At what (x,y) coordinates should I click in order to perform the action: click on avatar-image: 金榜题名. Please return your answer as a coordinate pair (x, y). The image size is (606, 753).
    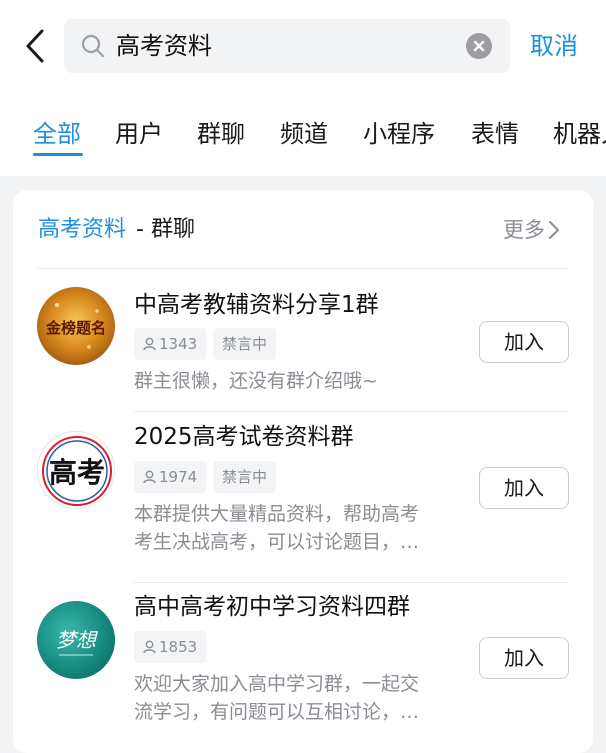
    Looking at the image, I should click on (75, 326).